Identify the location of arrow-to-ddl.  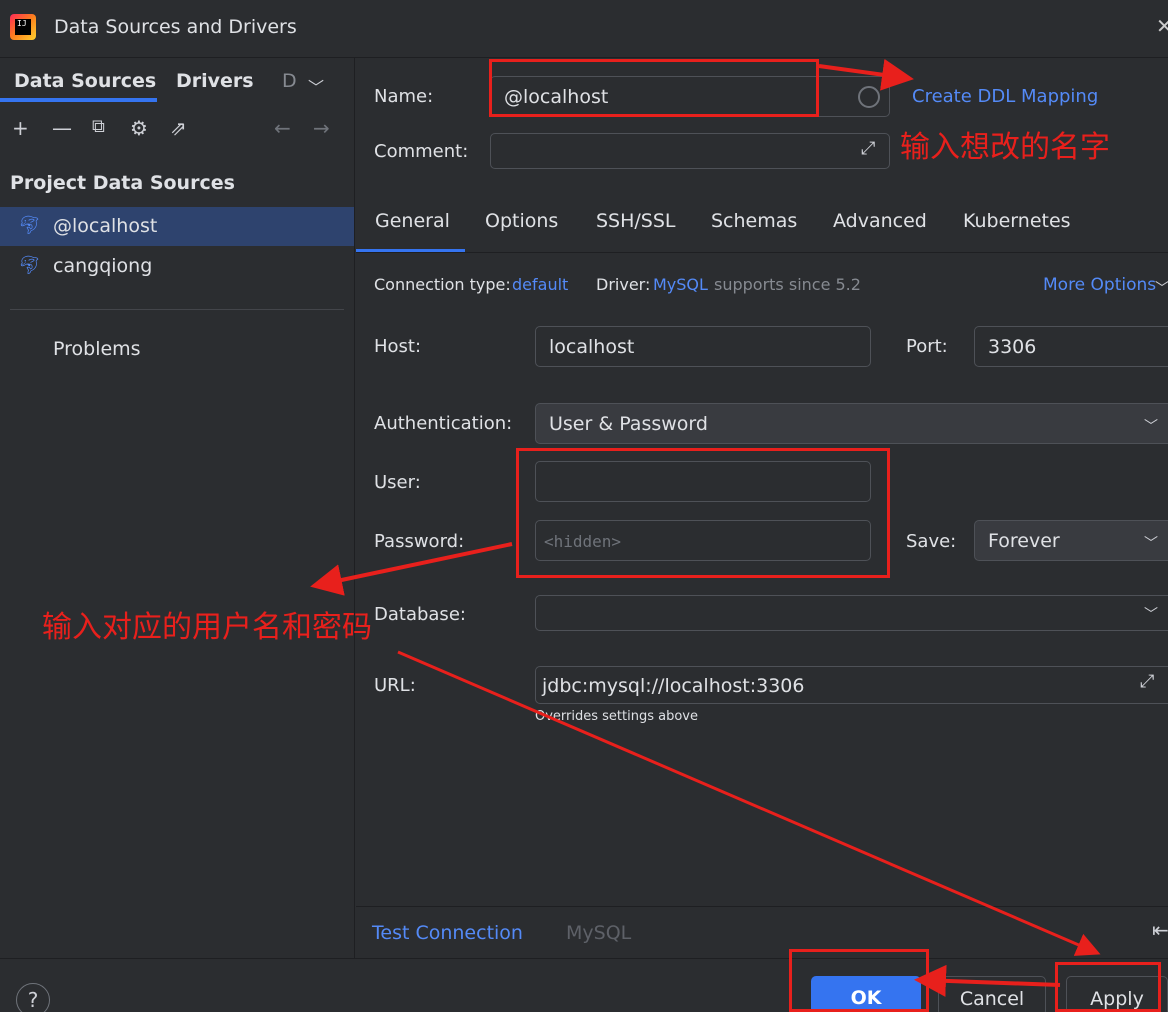
(866, 74).